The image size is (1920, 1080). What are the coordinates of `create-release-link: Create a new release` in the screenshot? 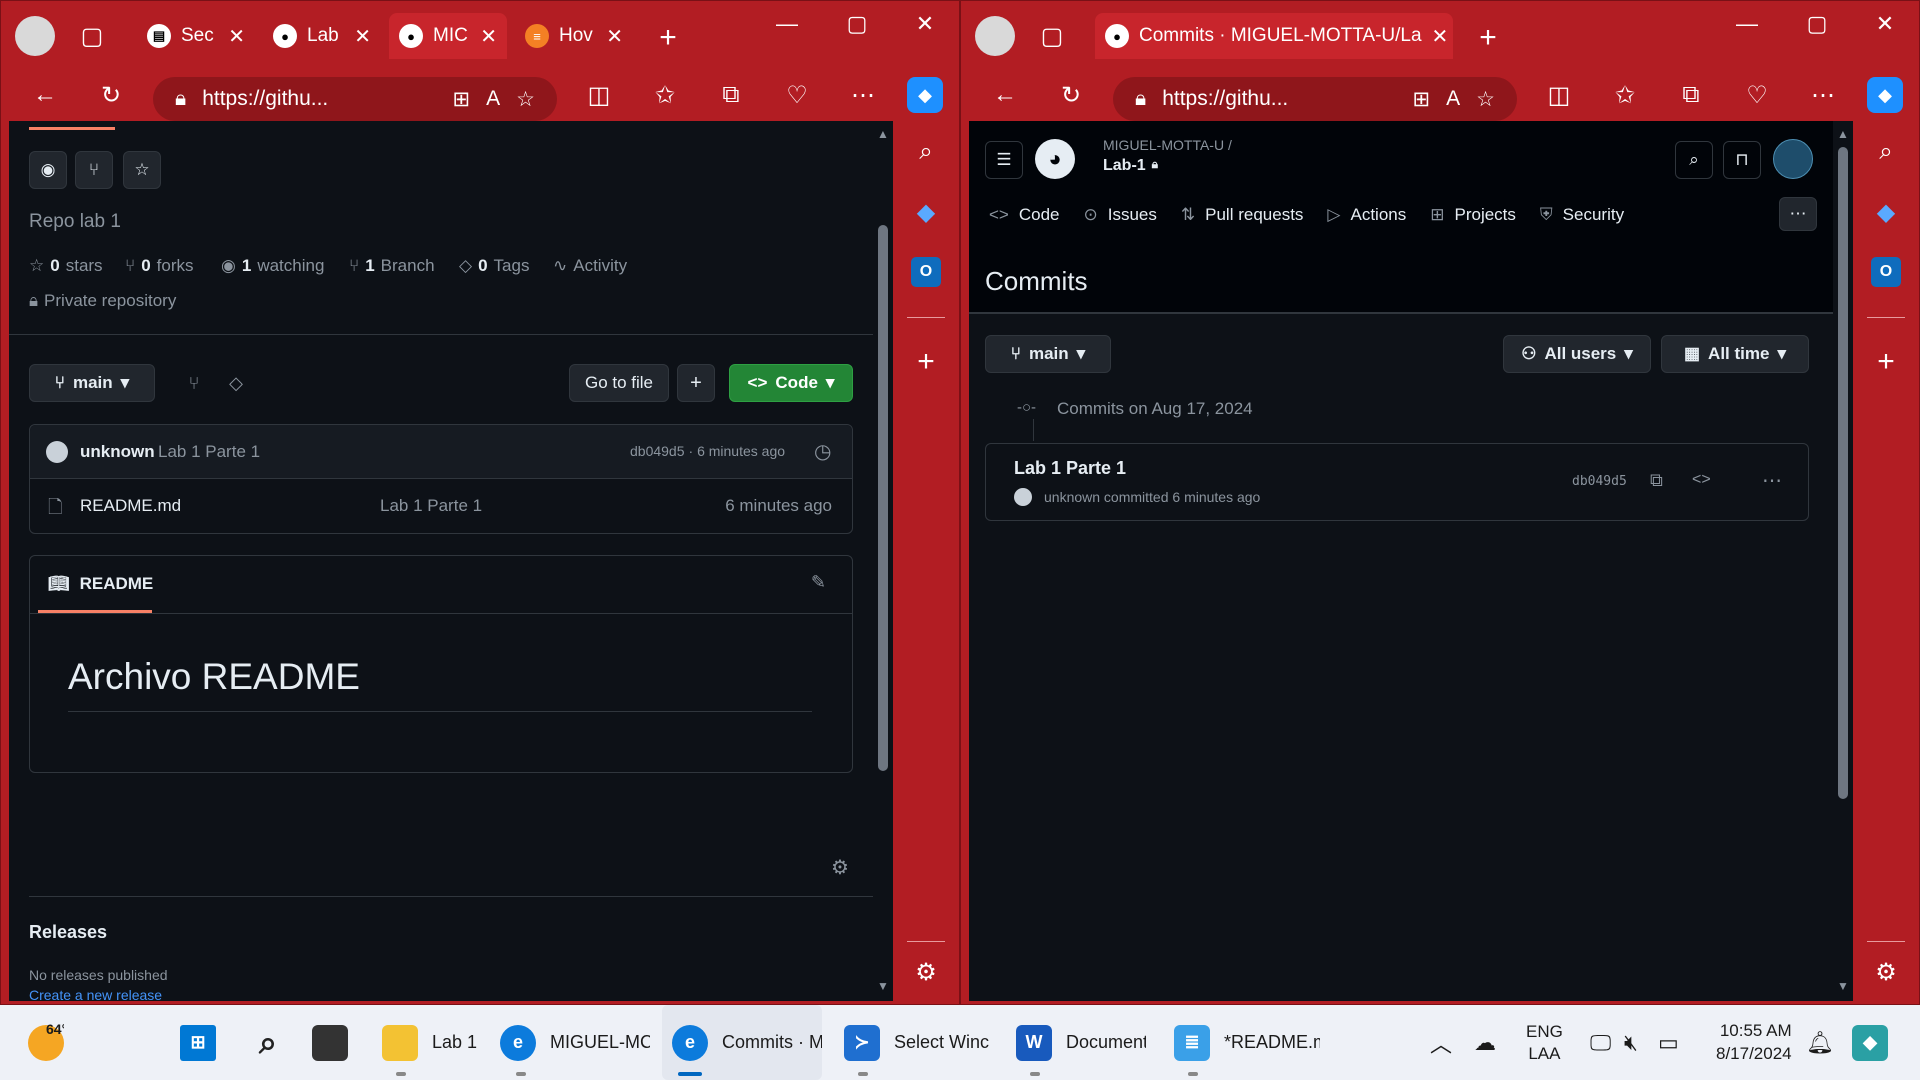 It's located at (95, 994).